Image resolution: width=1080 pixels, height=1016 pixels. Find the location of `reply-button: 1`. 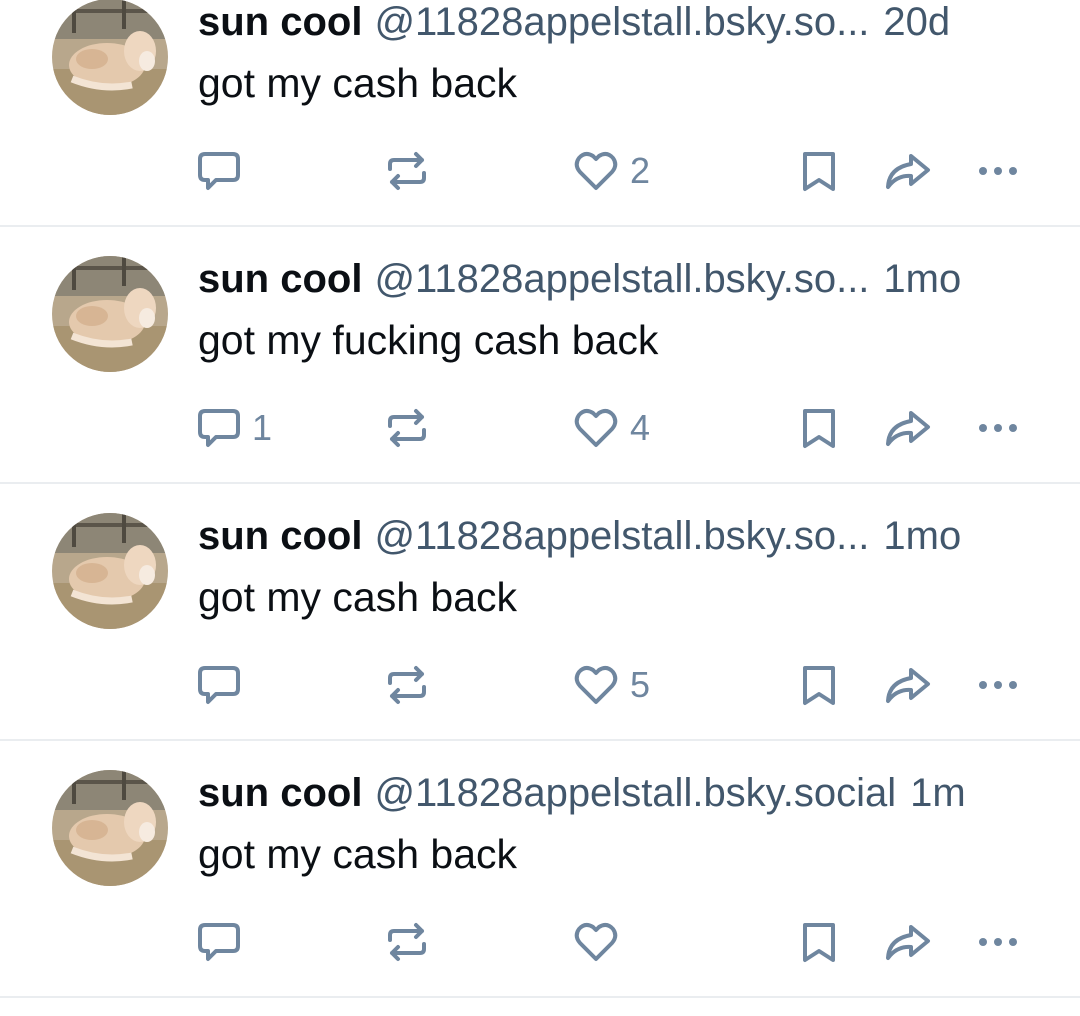

reply-button: 1 is located at coordinates (234, 428).